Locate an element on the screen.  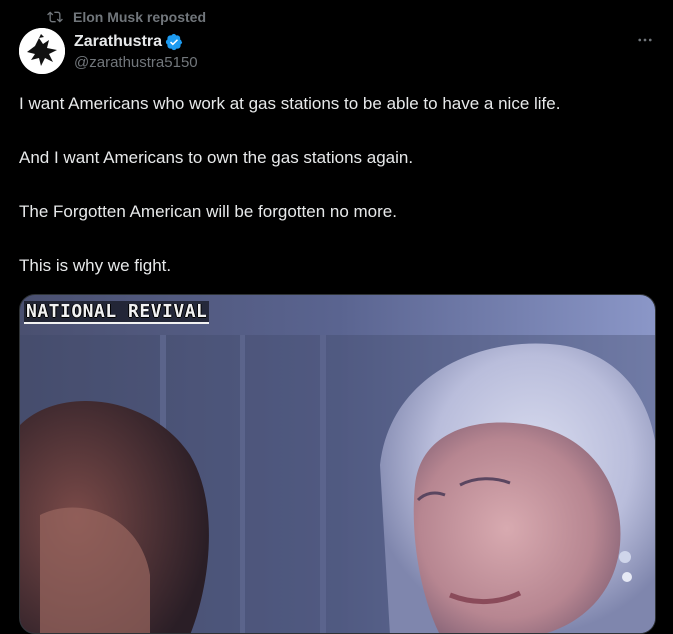
verified-badge-icon is located at coordinates (174, 42).